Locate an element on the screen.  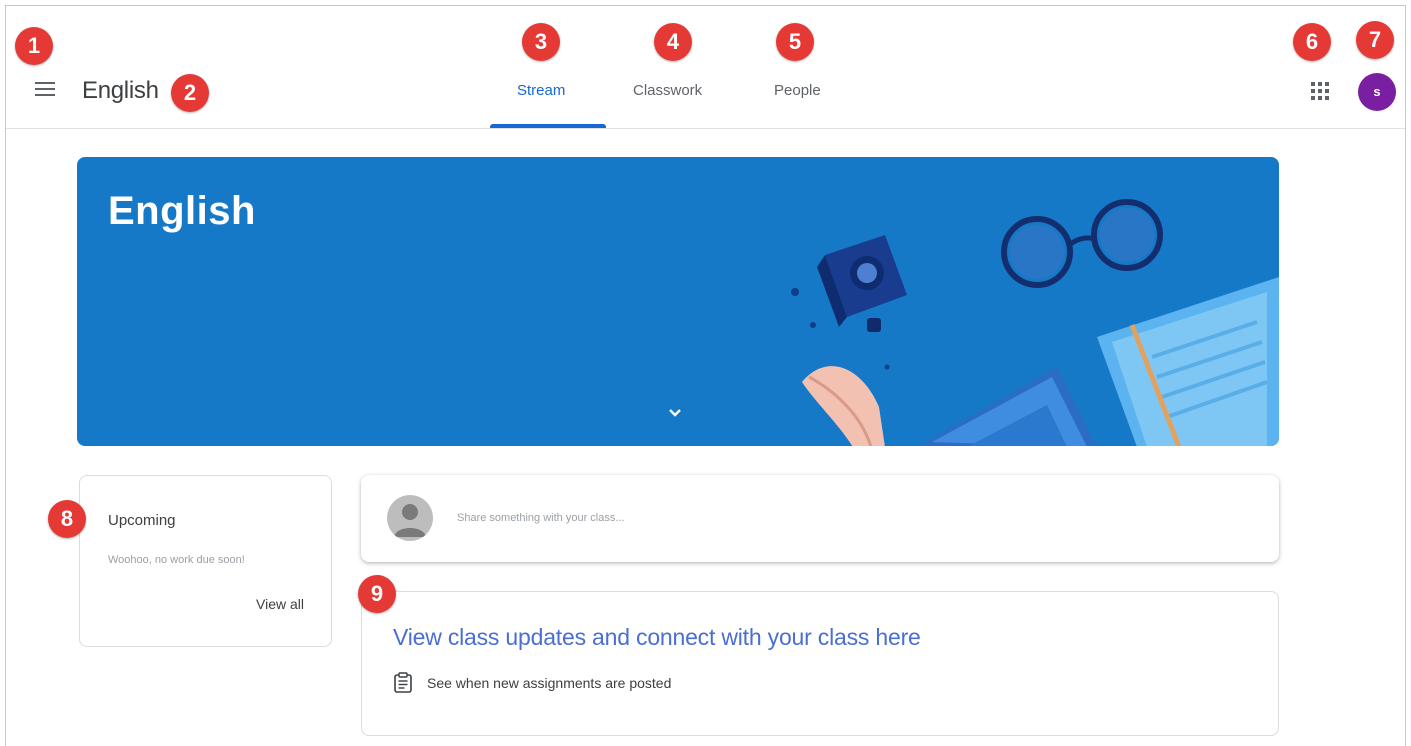
banner-illustration is located at coordinates (1035, 322).